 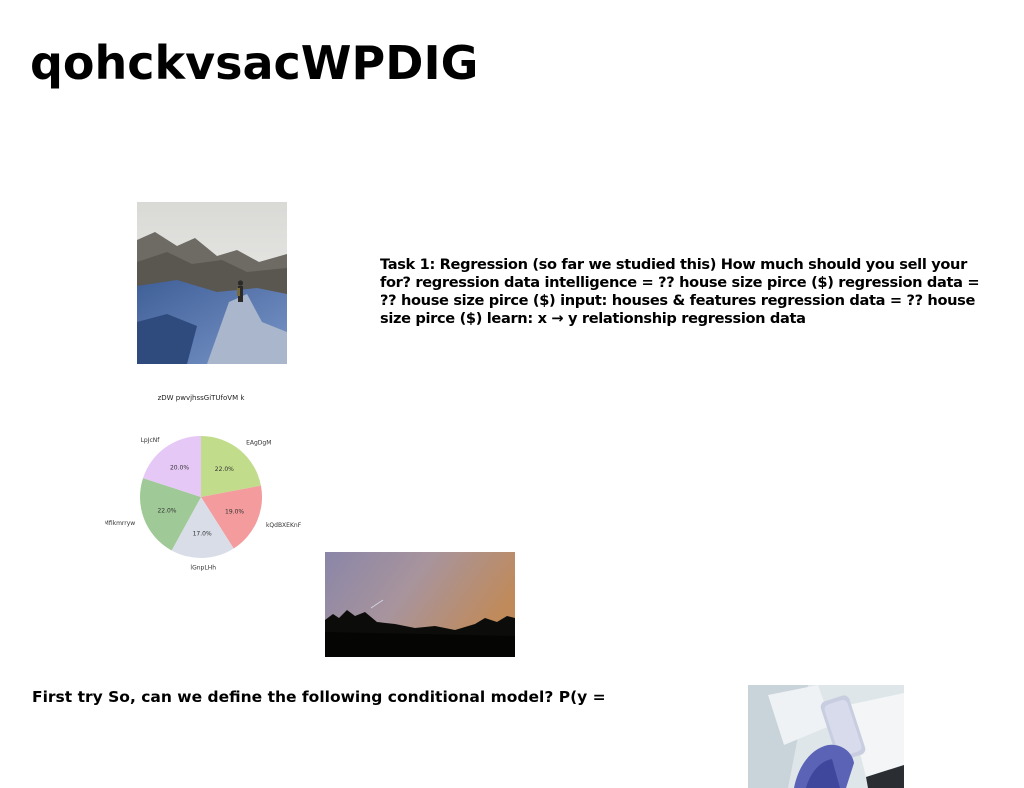 What do you see at coordinates (284, 525) in the screenshot?
I see `pie-category-label-kQdBXEKnF: kQdBXEKnF` at bounding box center [284, 525].